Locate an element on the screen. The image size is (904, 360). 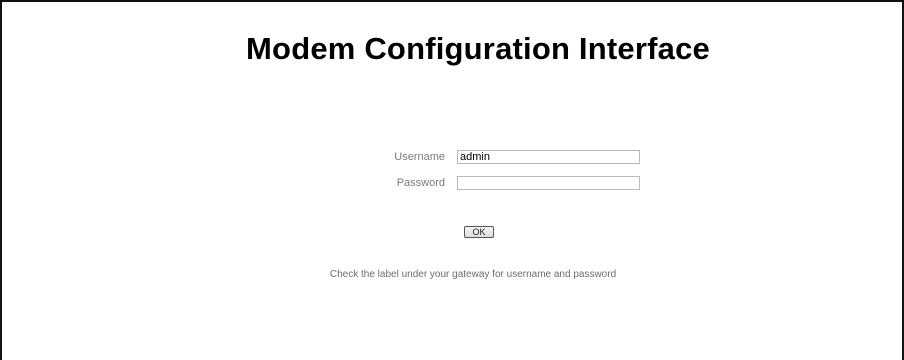
password-label: Password is located at coordinates (420, 183).